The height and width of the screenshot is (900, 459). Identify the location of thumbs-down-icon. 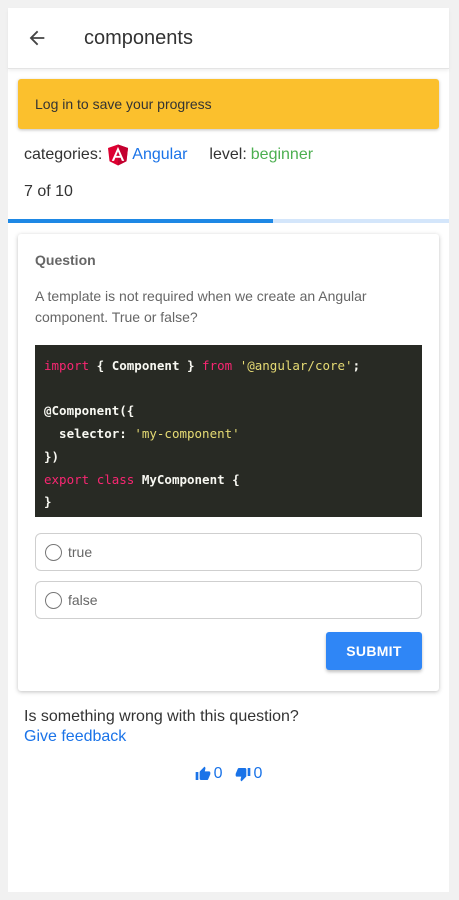
(242, 775).